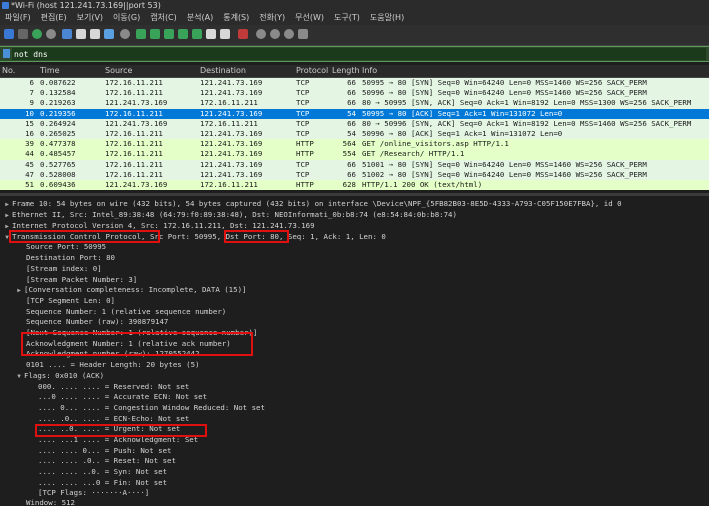 The height and width of the screenshot is (506, 709). I want to click on start-capture-icon, so click(9, 34).